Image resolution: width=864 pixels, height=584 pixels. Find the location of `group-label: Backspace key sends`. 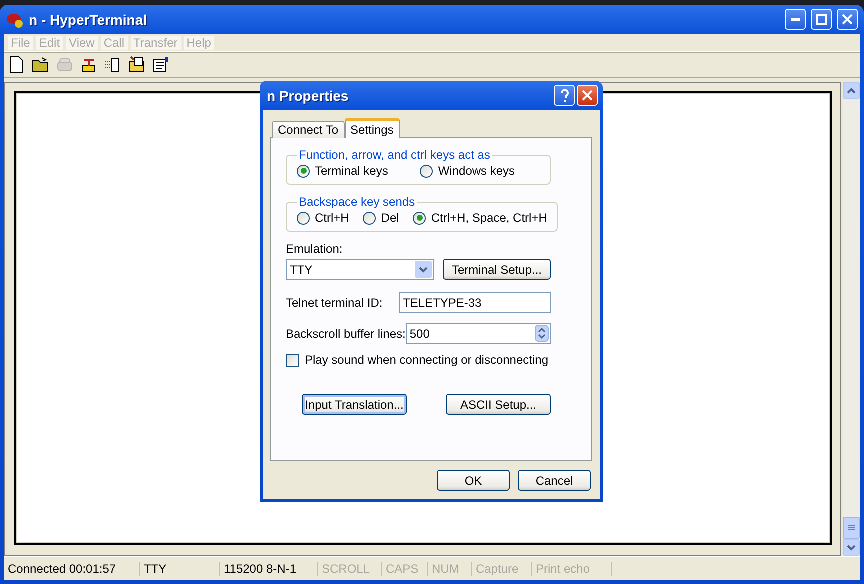

group-label: Backspace key sends is located at coordinates (357, 202).